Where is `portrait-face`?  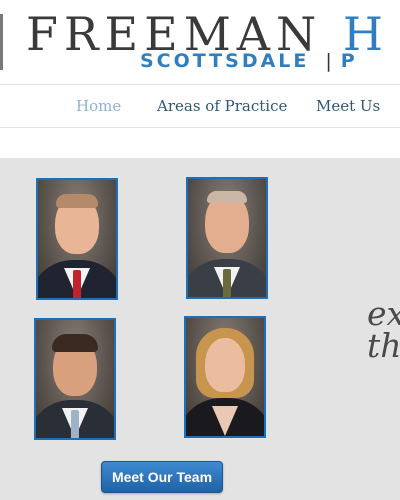
portrait-face is located at coordinates (225, 365).